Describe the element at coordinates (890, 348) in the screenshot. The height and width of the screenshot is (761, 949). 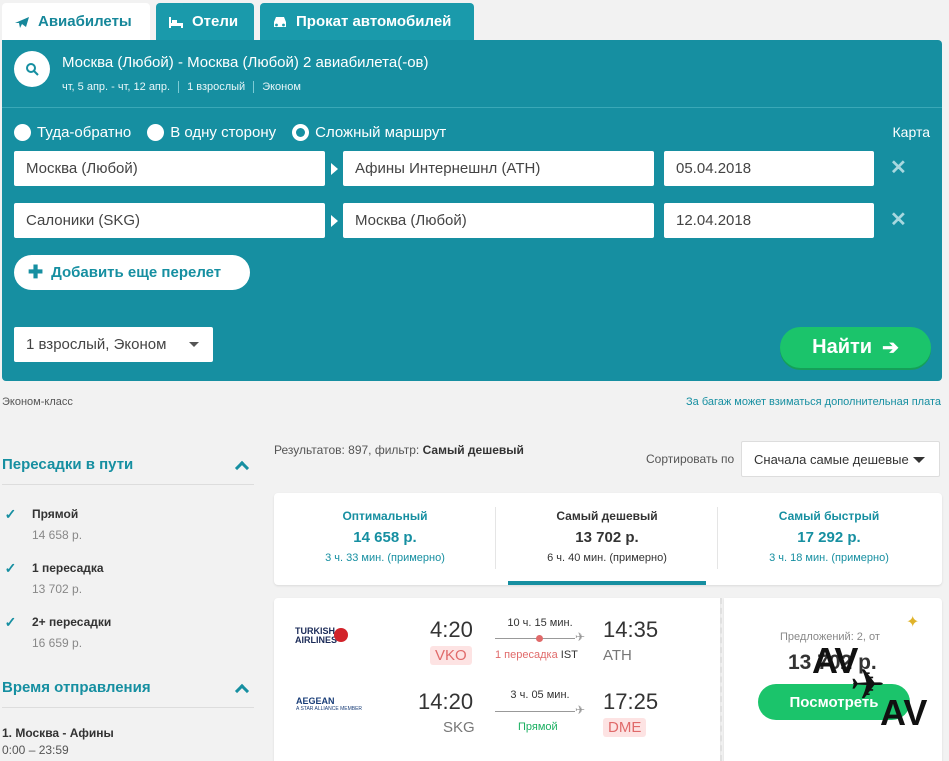
I see `arrow-right-icon: ➔` at that location.